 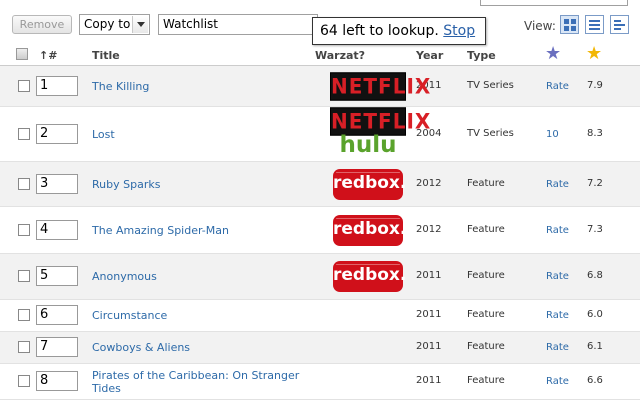 I want to click on warzat-header: Warzat?, so click(x=340, y=55).